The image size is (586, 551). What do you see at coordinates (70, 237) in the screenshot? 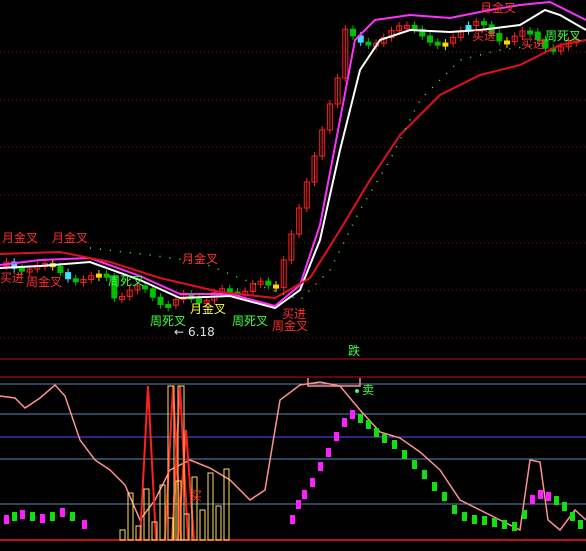
I see `label-yuejincha-2: 月金叉` at bounding box center [70, 237].